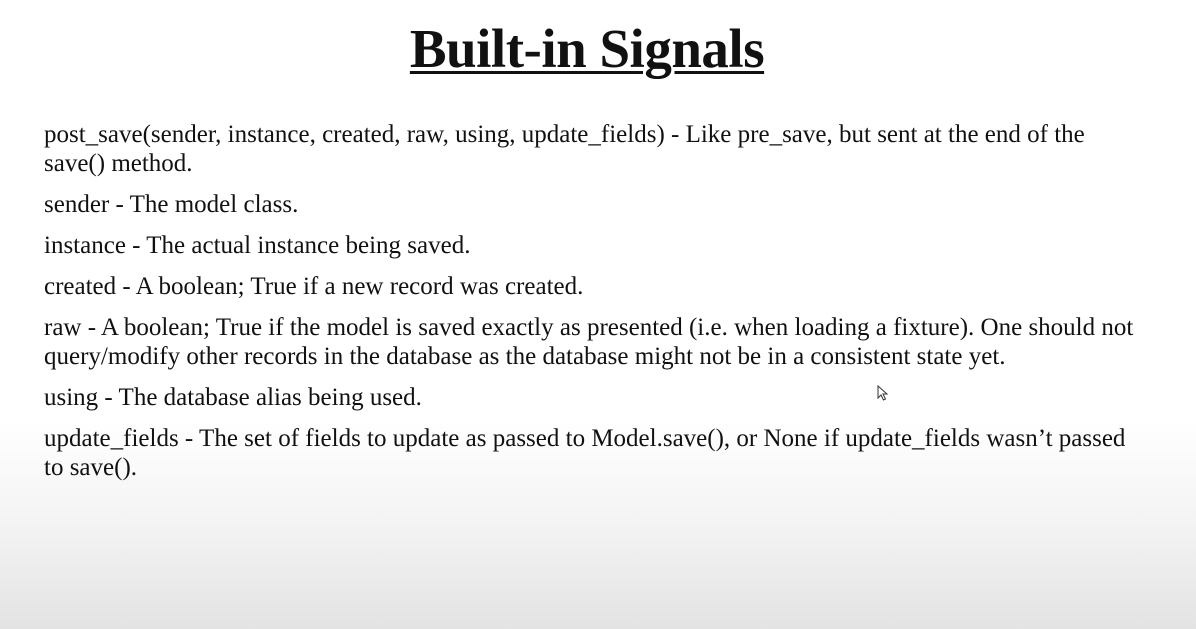 The height and width of the screenshot is (629, 1196). Describe the element at coordinates (233, 397) in the screenshot. I see `paragraph-using: using - The database alias being used.` at that location.